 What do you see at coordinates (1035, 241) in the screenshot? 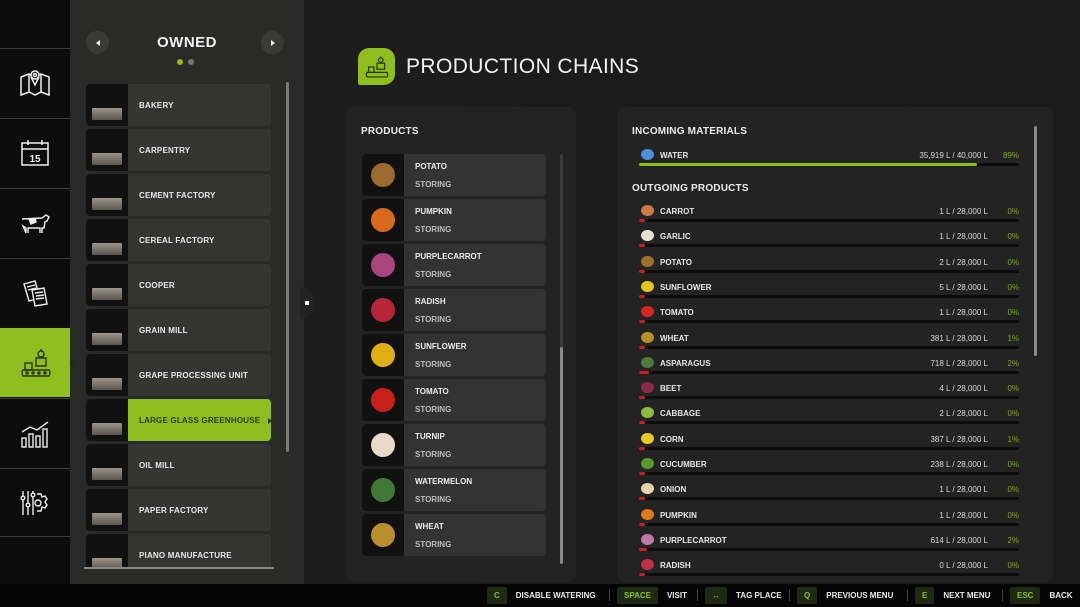
I see `materials-scrollbar` at bounding box center [1035, 241].